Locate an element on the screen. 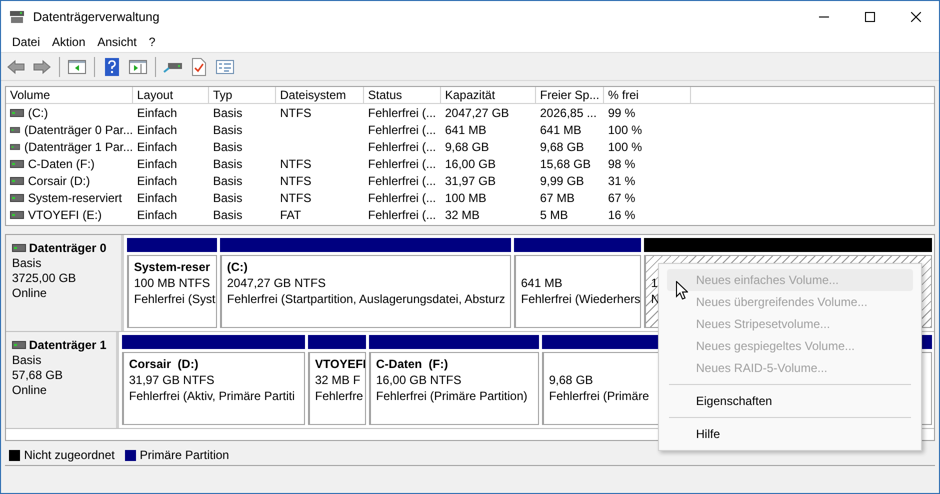 Image resolution: width=940 pixels, height=494 pixels. column-header: Dateisystem is located at coordinates (320, 95).